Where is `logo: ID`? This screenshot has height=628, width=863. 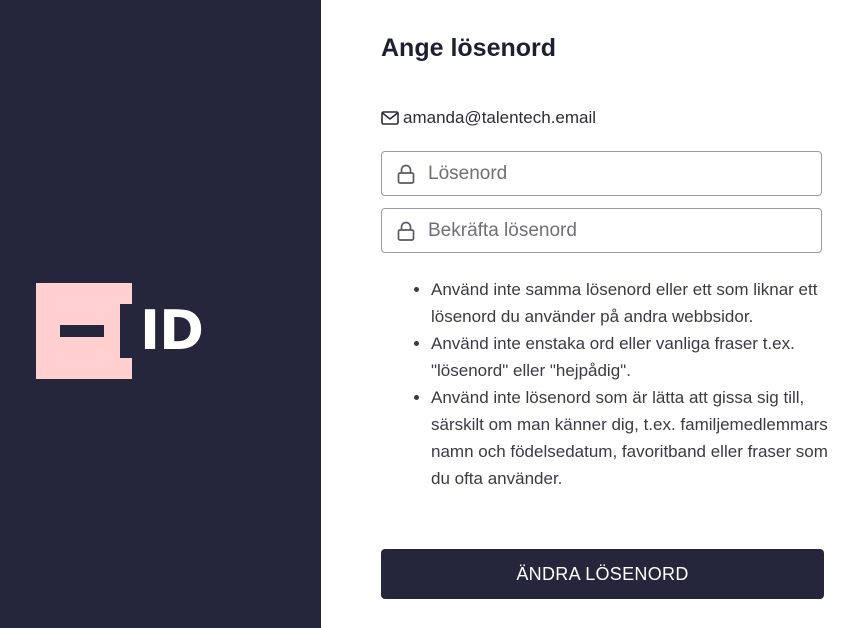 logo: ID is located at coordinates (120, 331).